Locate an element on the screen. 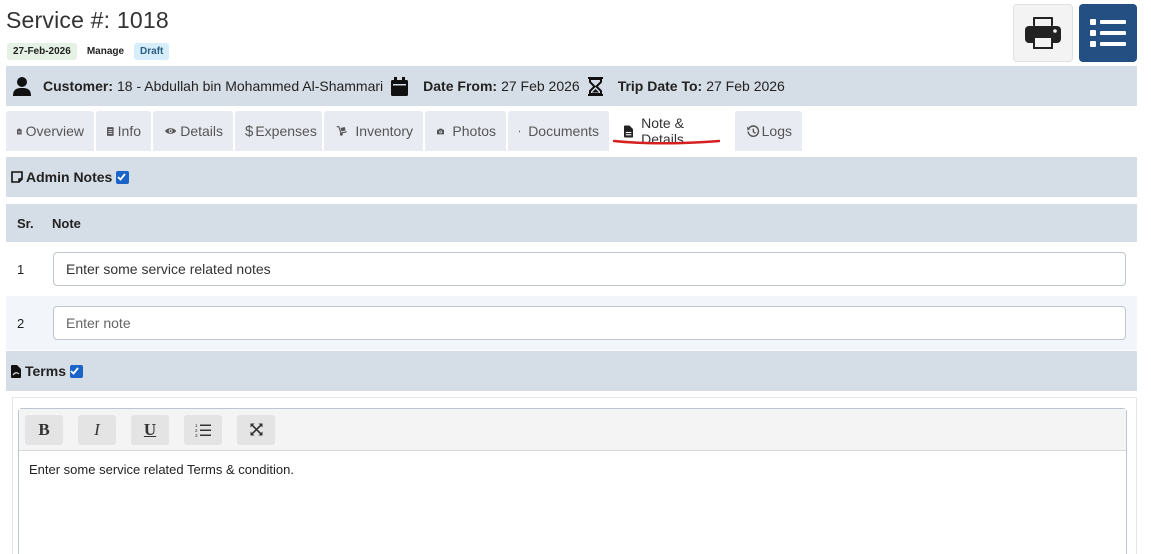 Image resolution: width=1151 pixels, height=554 pixels. editor-toolbar: B I U 123 is located at coordinates (572, 430).